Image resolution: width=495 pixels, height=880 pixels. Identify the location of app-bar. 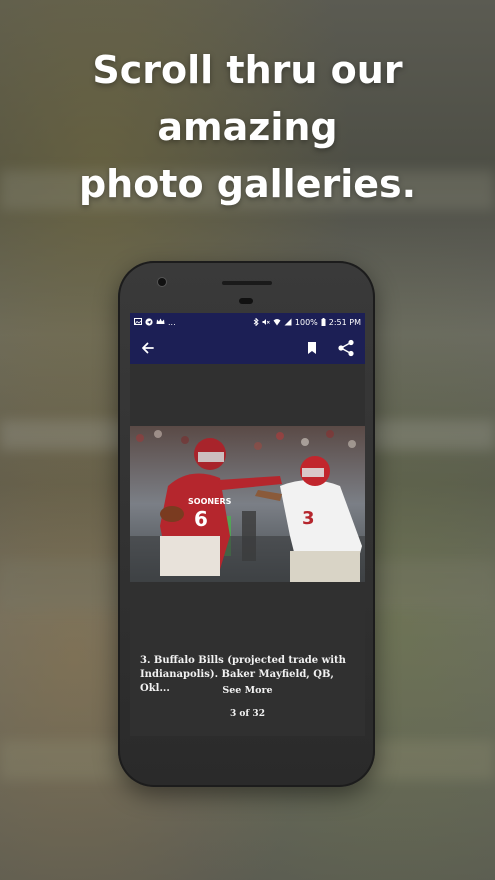
(247, 348).